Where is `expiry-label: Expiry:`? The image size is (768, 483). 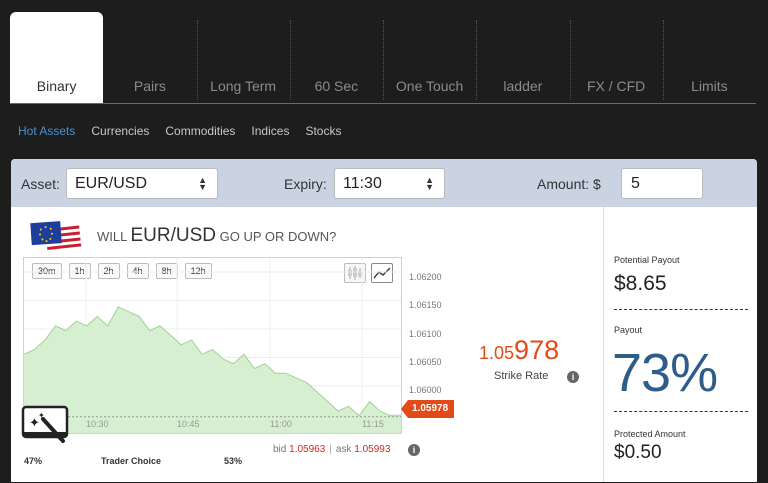 expiry-label: Expiry: is located at coordinates (305, 184).